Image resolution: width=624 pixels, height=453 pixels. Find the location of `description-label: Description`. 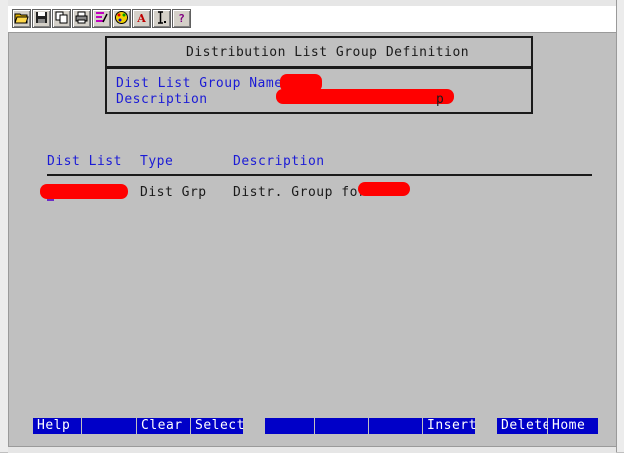

description-label: Description is located at coordinates (162, 99).